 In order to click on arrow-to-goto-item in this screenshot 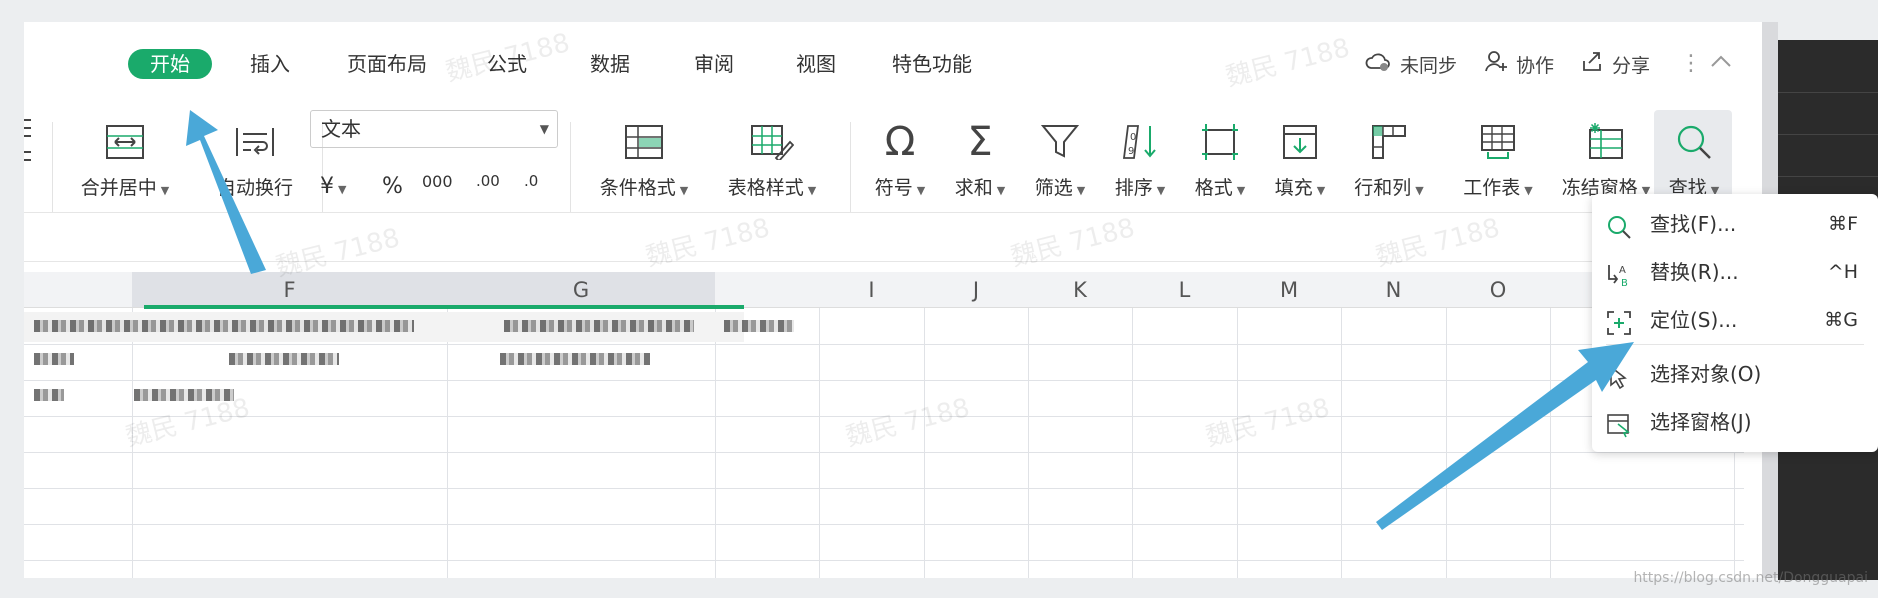, I will do `click(1505, 436)`.